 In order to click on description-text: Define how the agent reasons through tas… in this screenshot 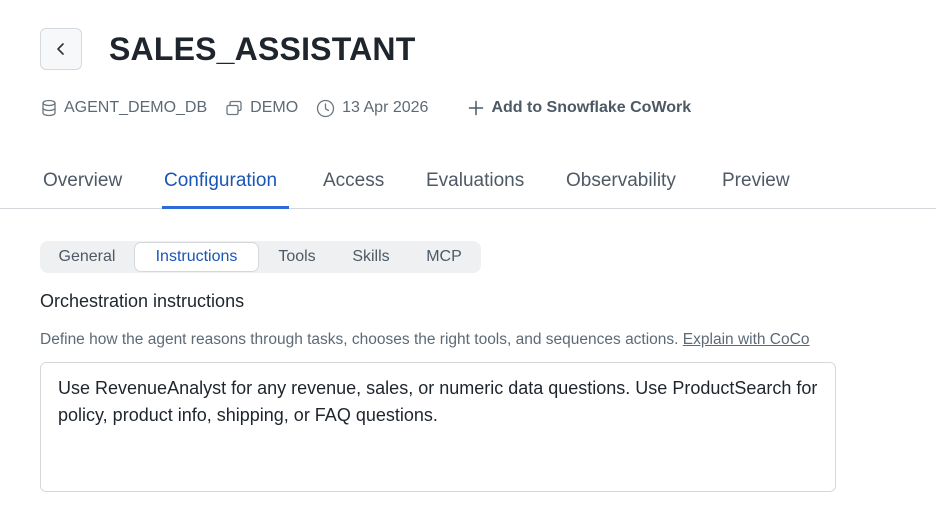, I will do `click(359, 339)`.